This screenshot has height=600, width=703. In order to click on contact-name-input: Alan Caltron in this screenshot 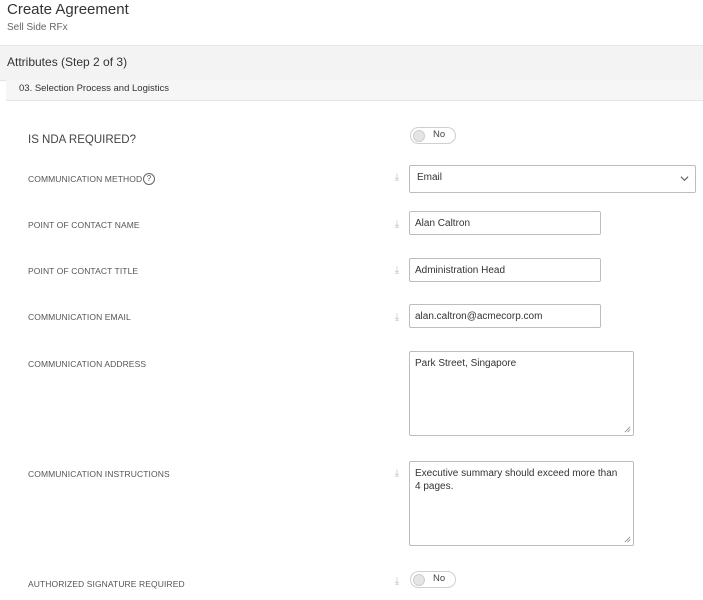, I will do `click(505, 223)`.